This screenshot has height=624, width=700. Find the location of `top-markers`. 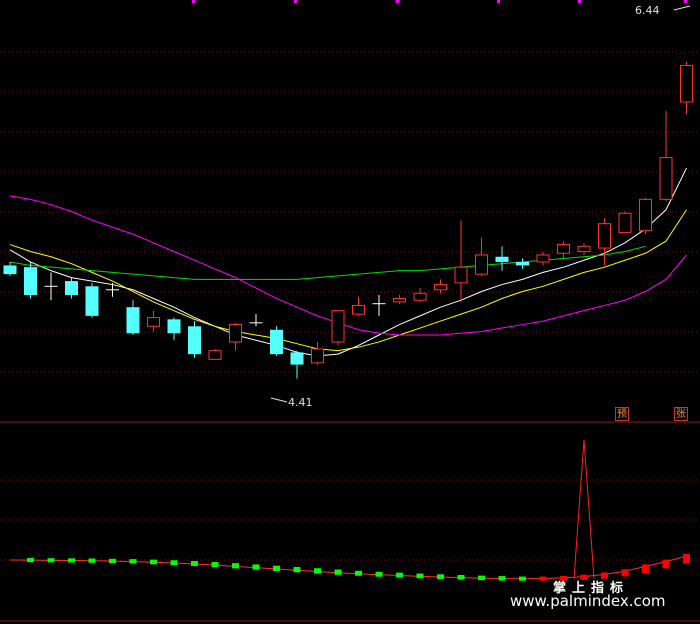

top-markers is located at coordinates (439, 1).